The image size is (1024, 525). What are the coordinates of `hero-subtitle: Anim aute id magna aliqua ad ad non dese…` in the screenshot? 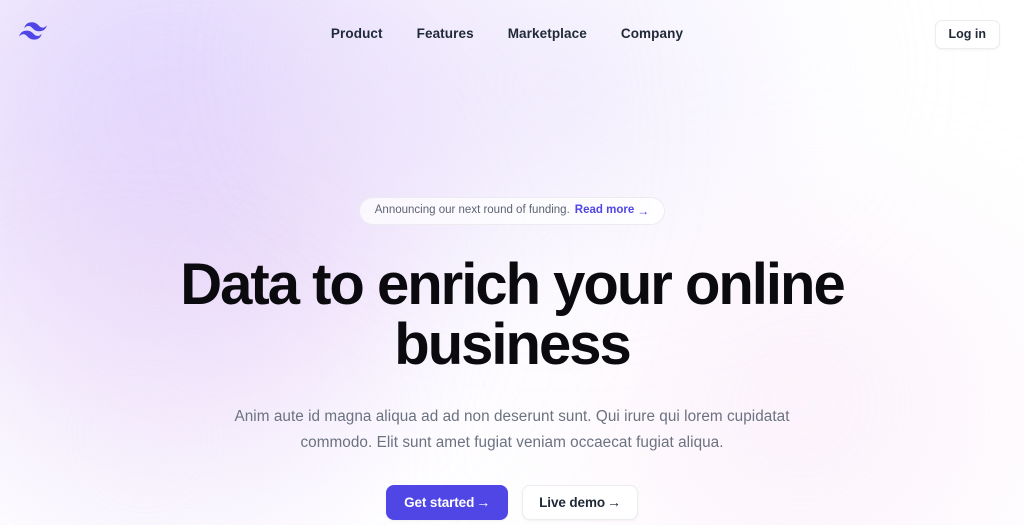 It's located at (512, 430).